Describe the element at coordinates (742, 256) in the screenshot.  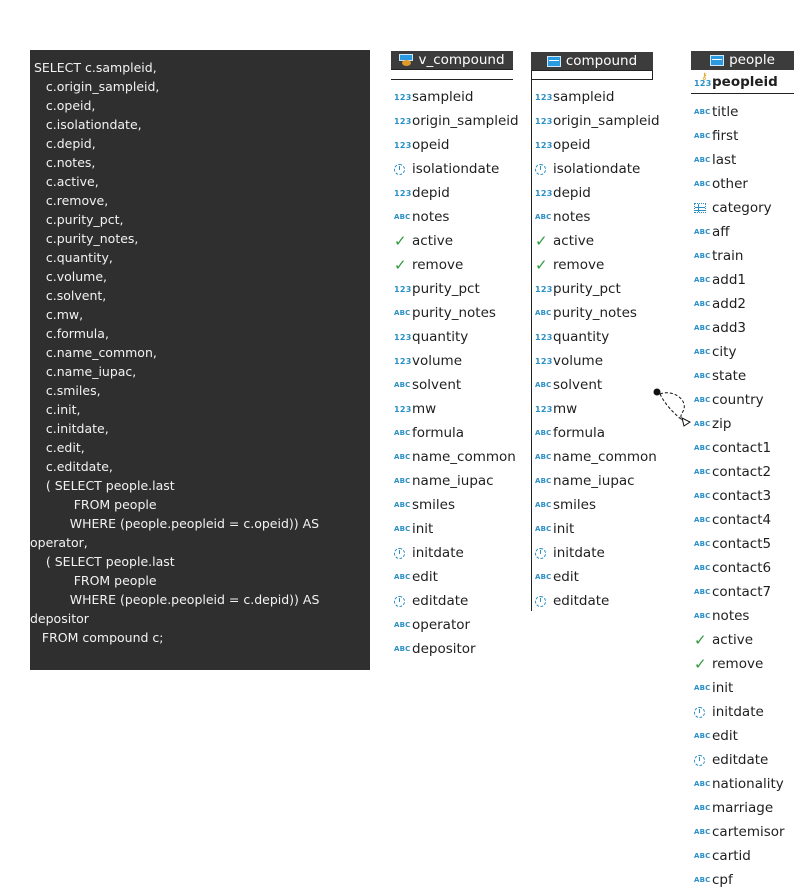
I see `column-row: ABC train` at that location.